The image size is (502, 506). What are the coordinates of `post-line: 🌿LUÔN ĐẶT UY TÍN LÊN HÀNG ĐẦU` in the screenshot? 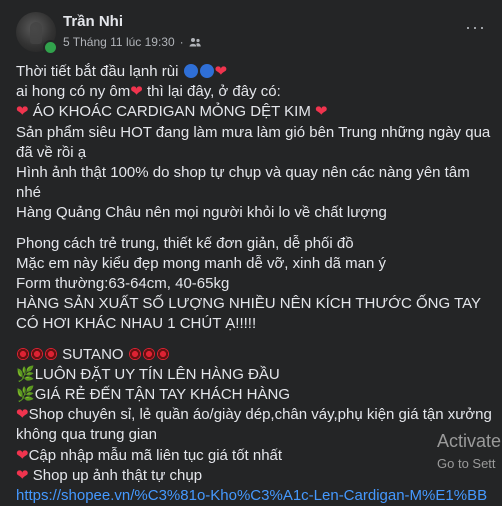 It's located at (256, 375).